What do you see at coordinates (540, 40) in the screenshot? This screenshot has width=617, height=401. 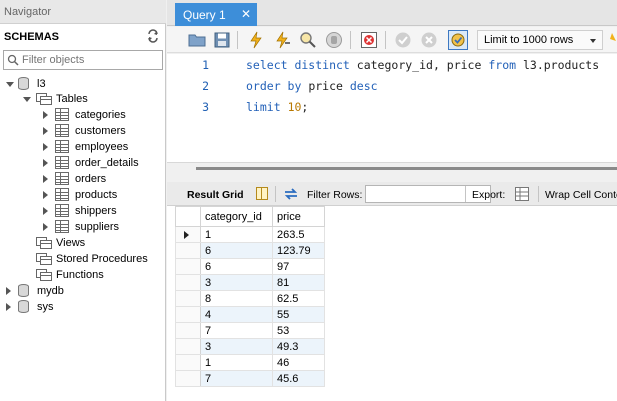 I see `limit-rows-select: Limit to 1000 rows` at bounding box center [540, 40].